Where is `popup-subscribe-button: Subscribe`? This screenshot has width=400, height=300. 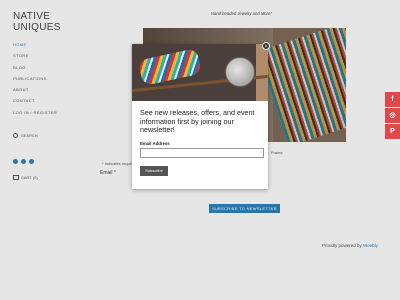 popup-subscribe-button: Subscribe is located at coordinates (154, 171).